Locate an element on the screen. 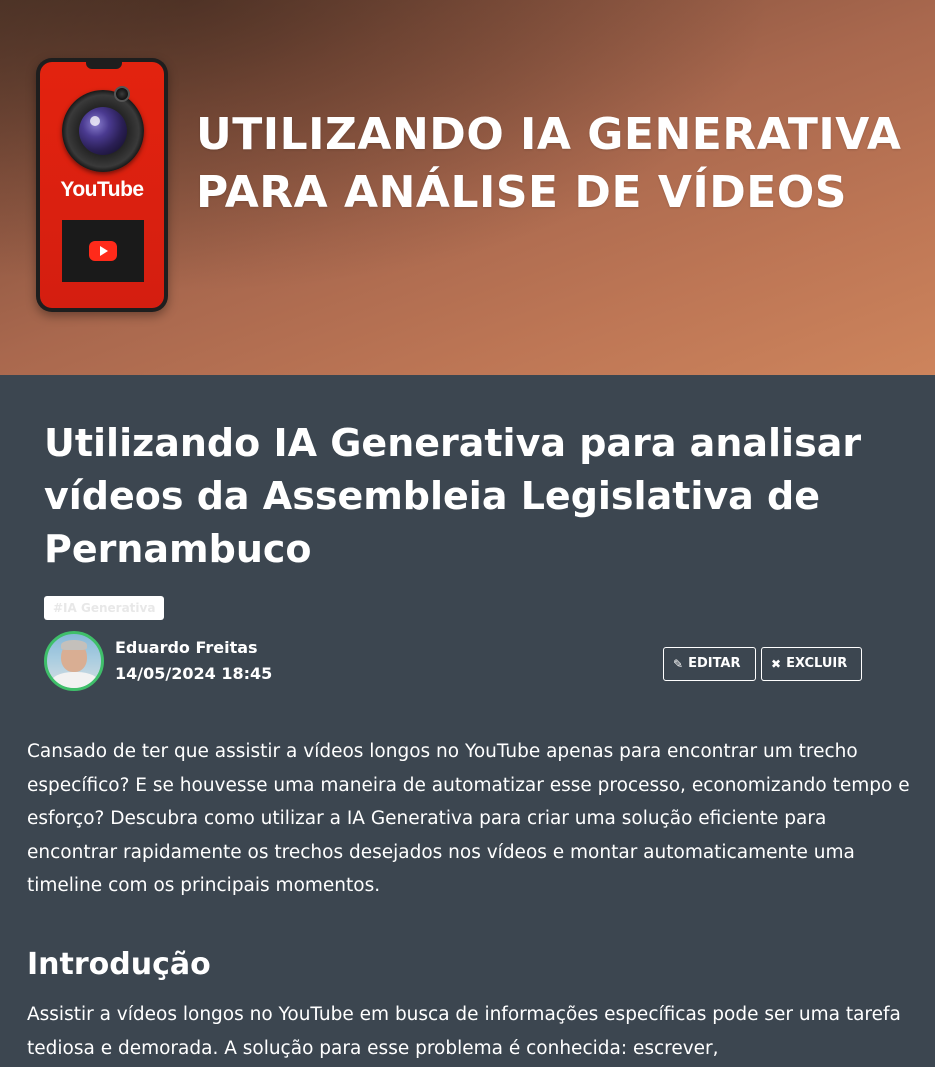  section-heading: Introdução is located at coordinates (119, 964).